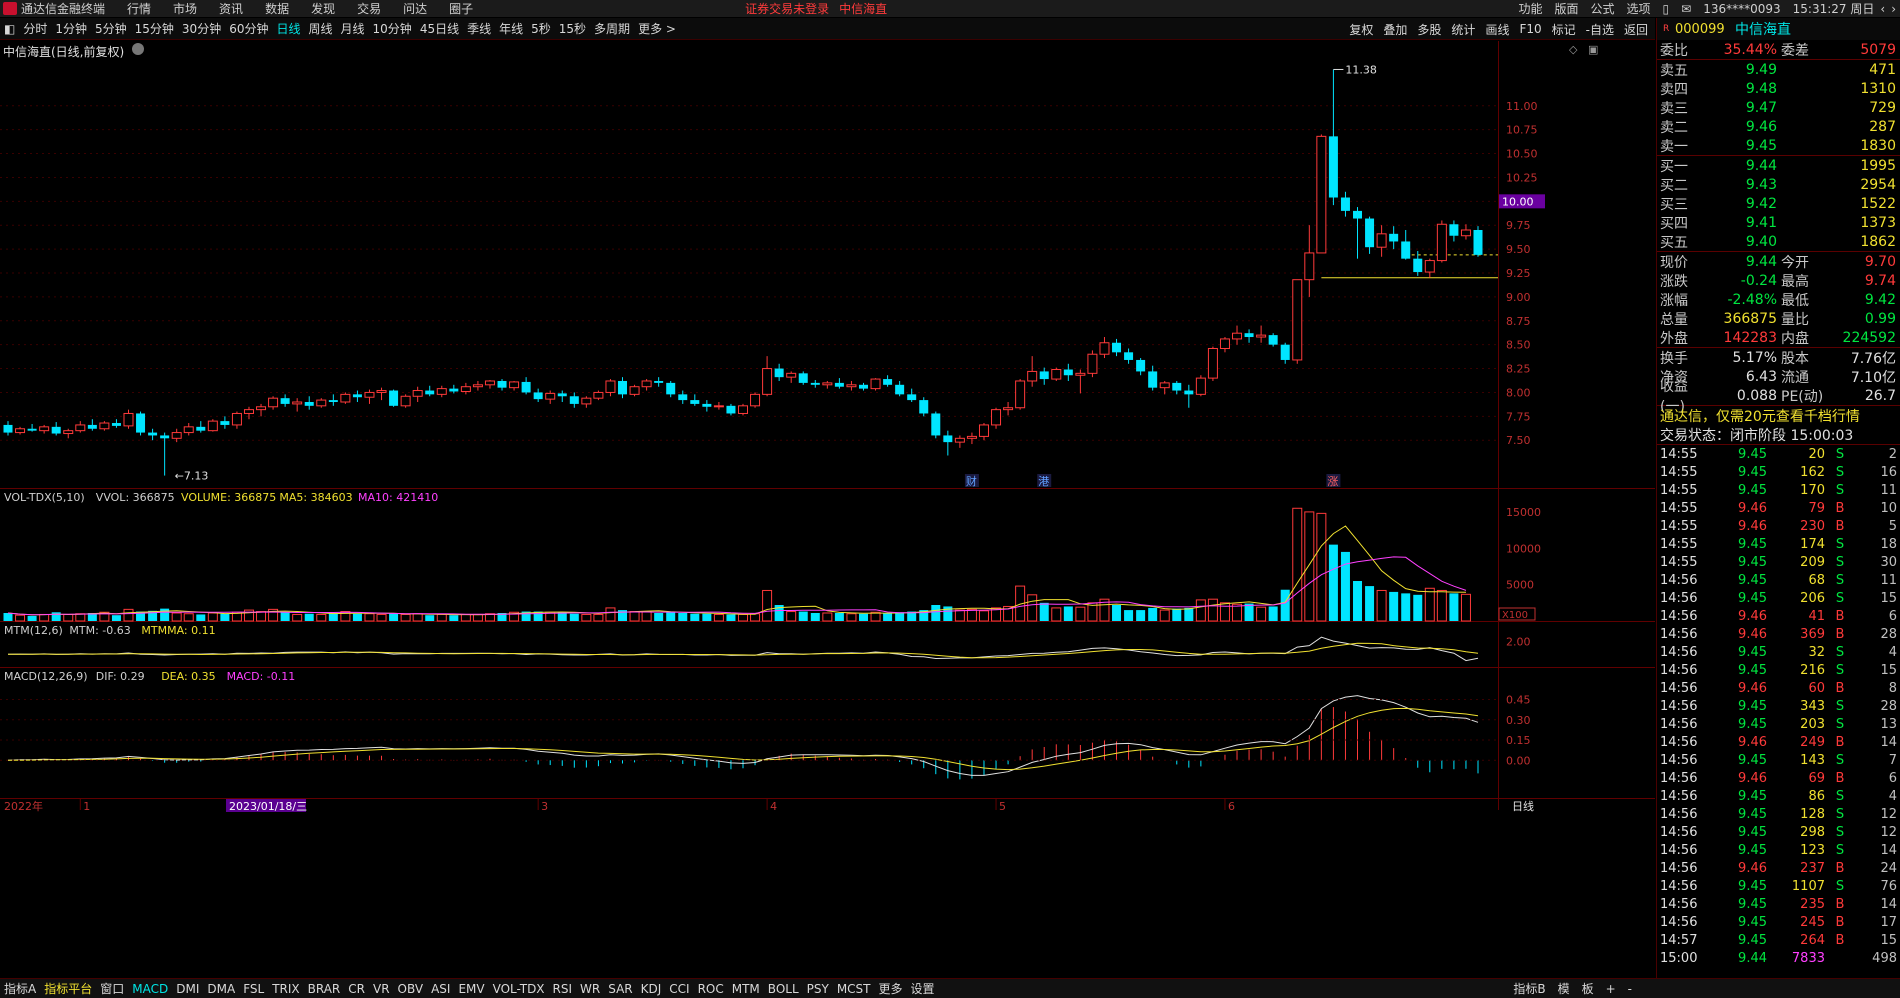  Describe the element at coordinates (1497, 29) in the screenshot. I see `tool-4: 画线` at that location.